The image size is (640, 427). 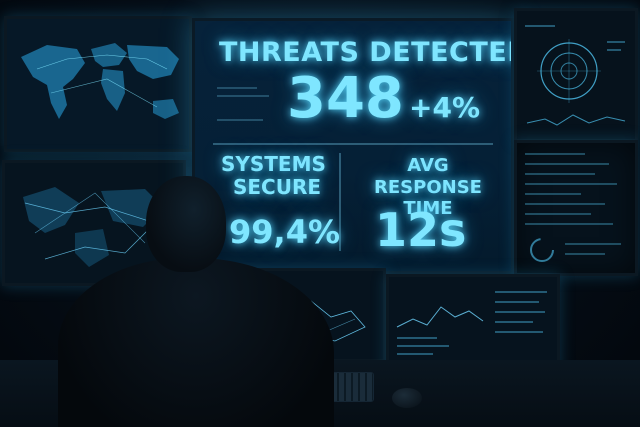 I want to click on world-map-monitor, so click(x=98, y=84).